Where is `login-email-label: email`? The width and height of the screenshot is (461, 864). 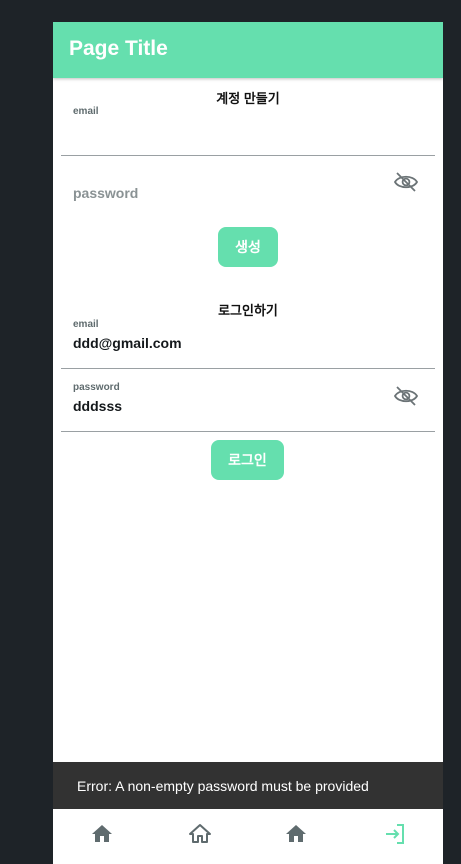
login-email-label: email is located at coordinates (86, 324).